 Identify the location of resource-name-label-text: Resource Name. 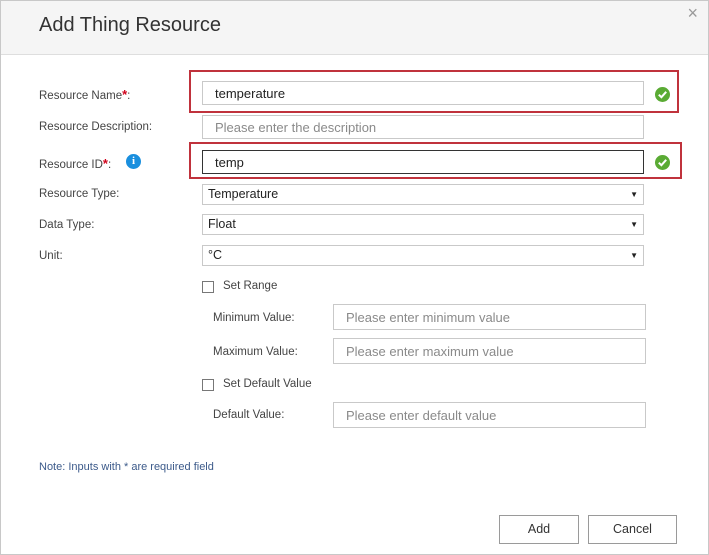
(81, 96).